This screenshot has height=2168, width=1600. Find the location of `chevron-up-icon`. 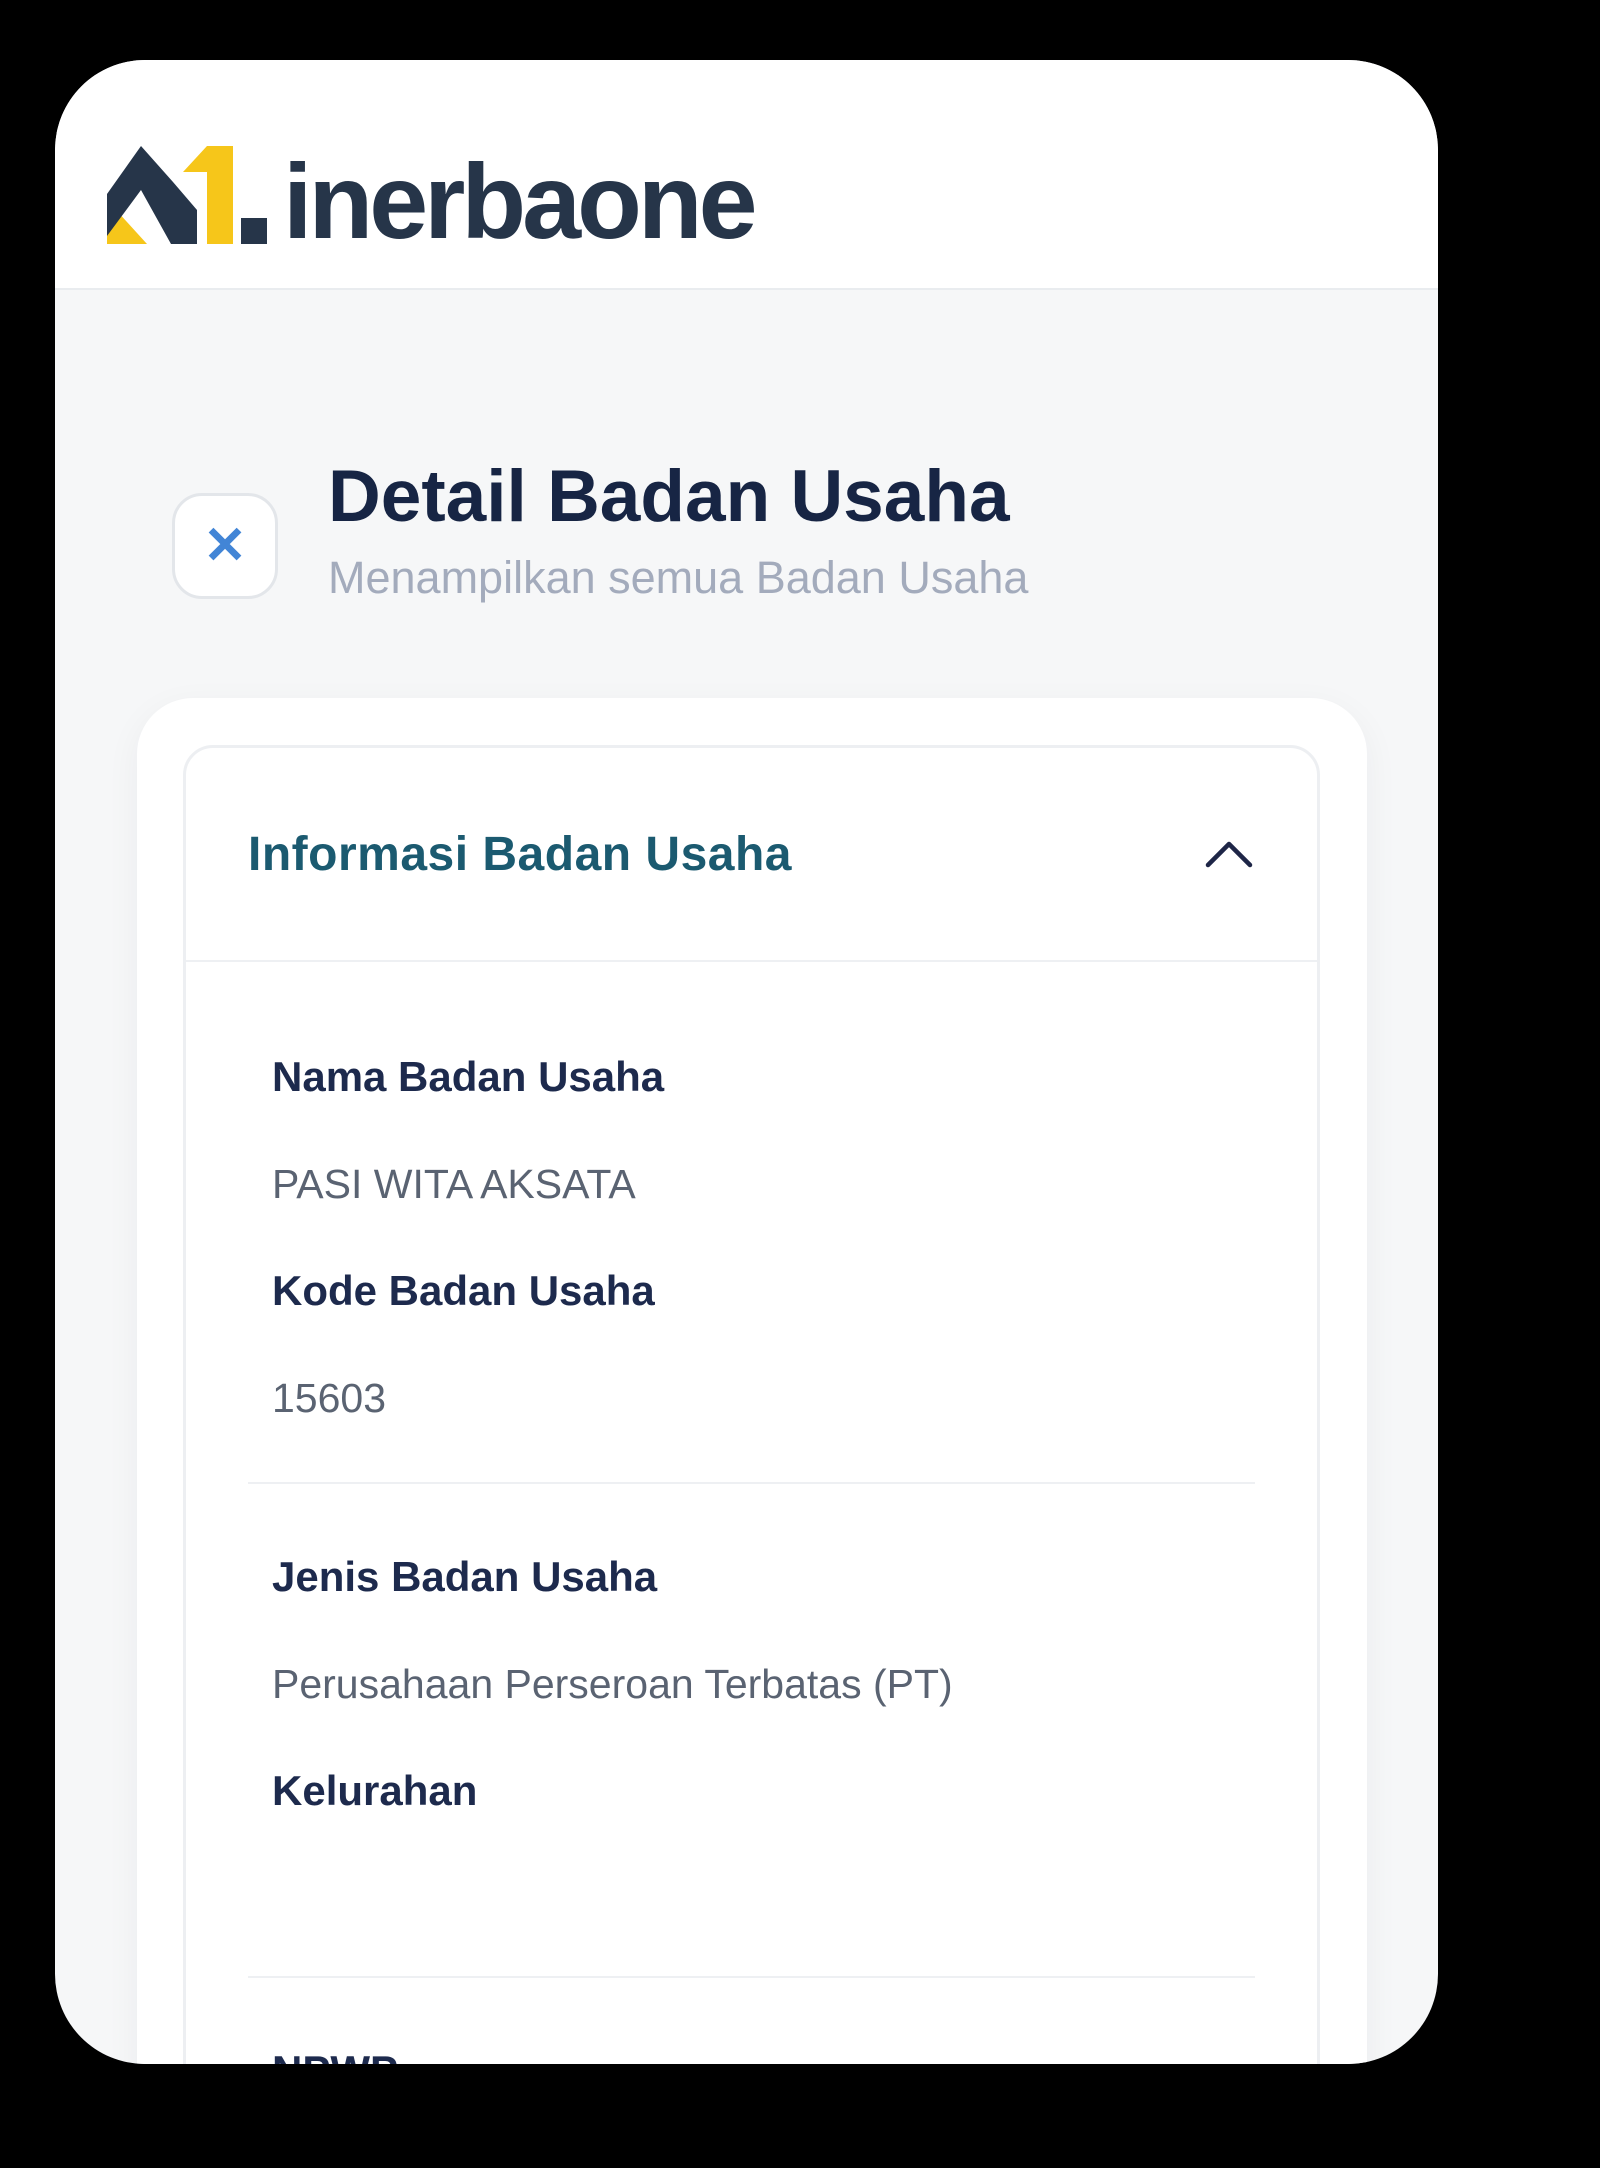

chevron-up-icon is located at coordinates (1229, 854).